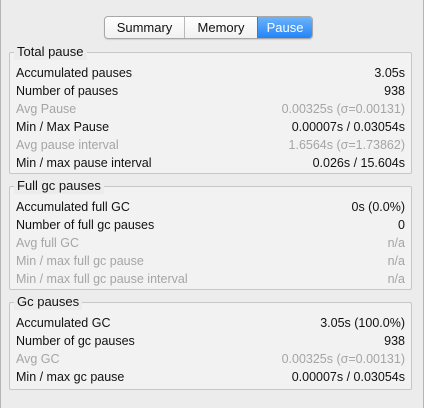  What do you see at coordinates (70, 377) in the screenshot?
I see `row-label: Min / max gc pause` at bounding box center [70, 377].